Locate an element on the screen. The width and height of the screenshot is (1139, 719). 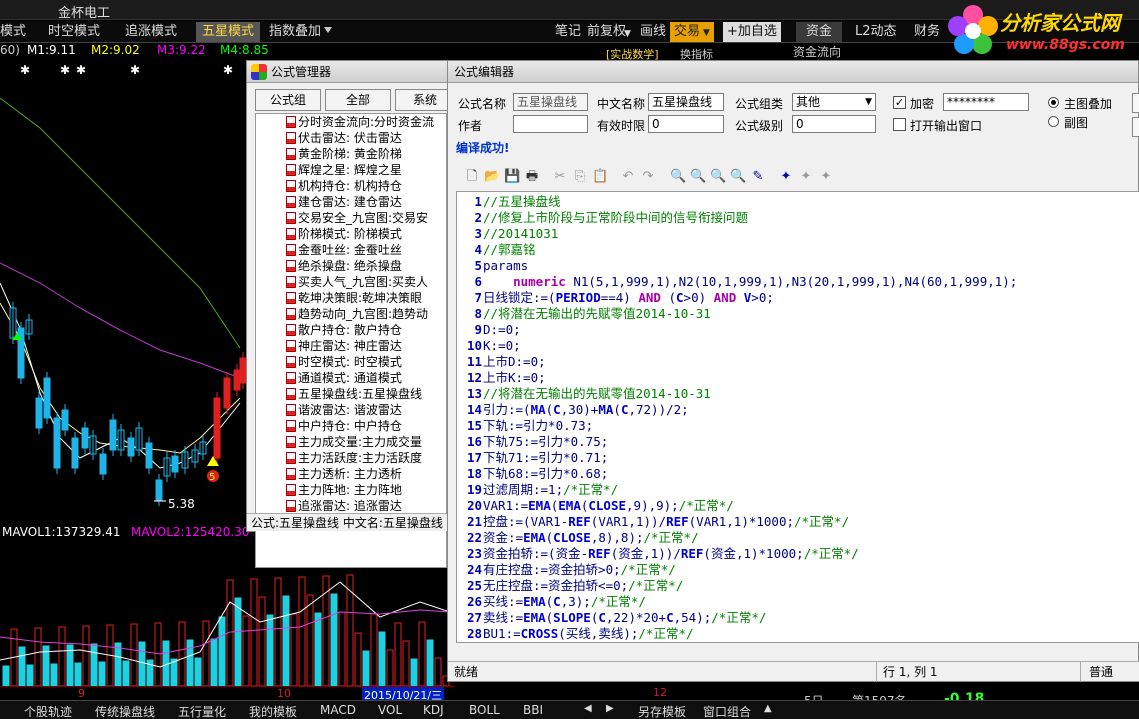
code-line: 15下轨:=引力*0.73; is located at coordinates (798, 426).